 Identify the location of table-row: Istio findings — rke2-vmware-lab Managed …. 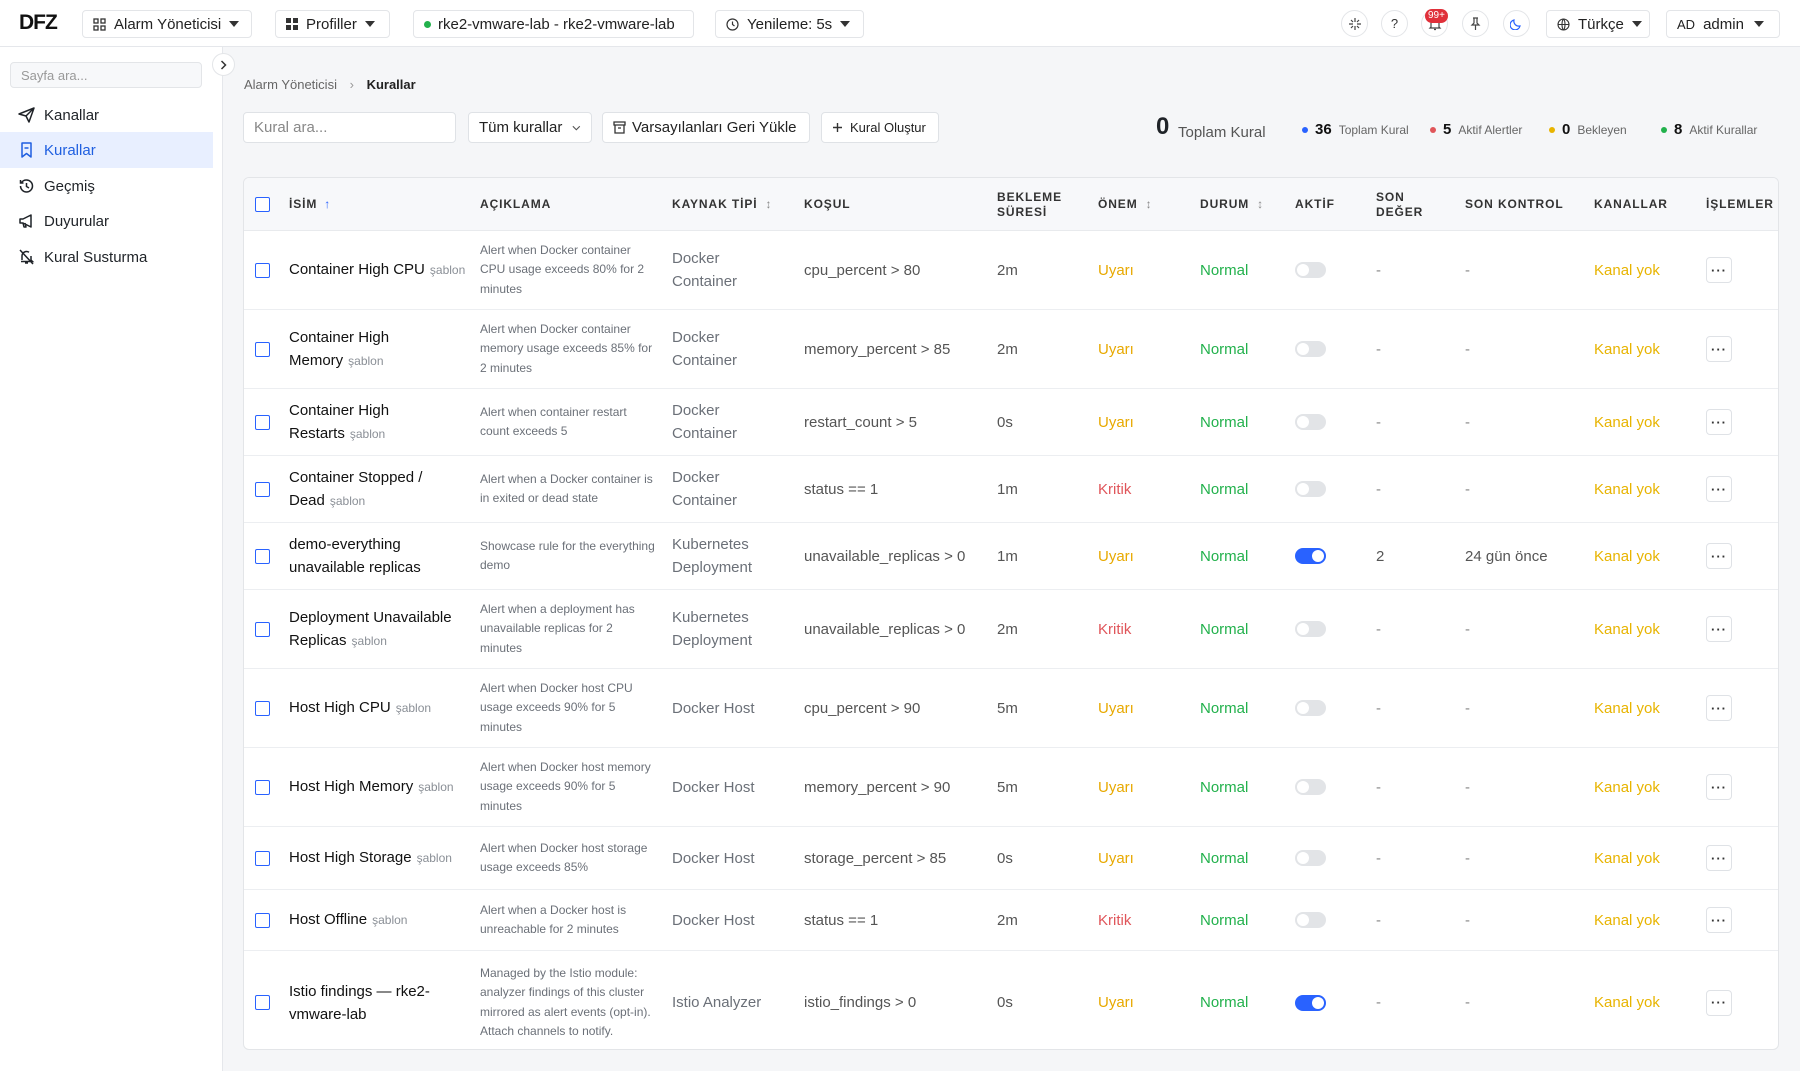
(1011, 1000).